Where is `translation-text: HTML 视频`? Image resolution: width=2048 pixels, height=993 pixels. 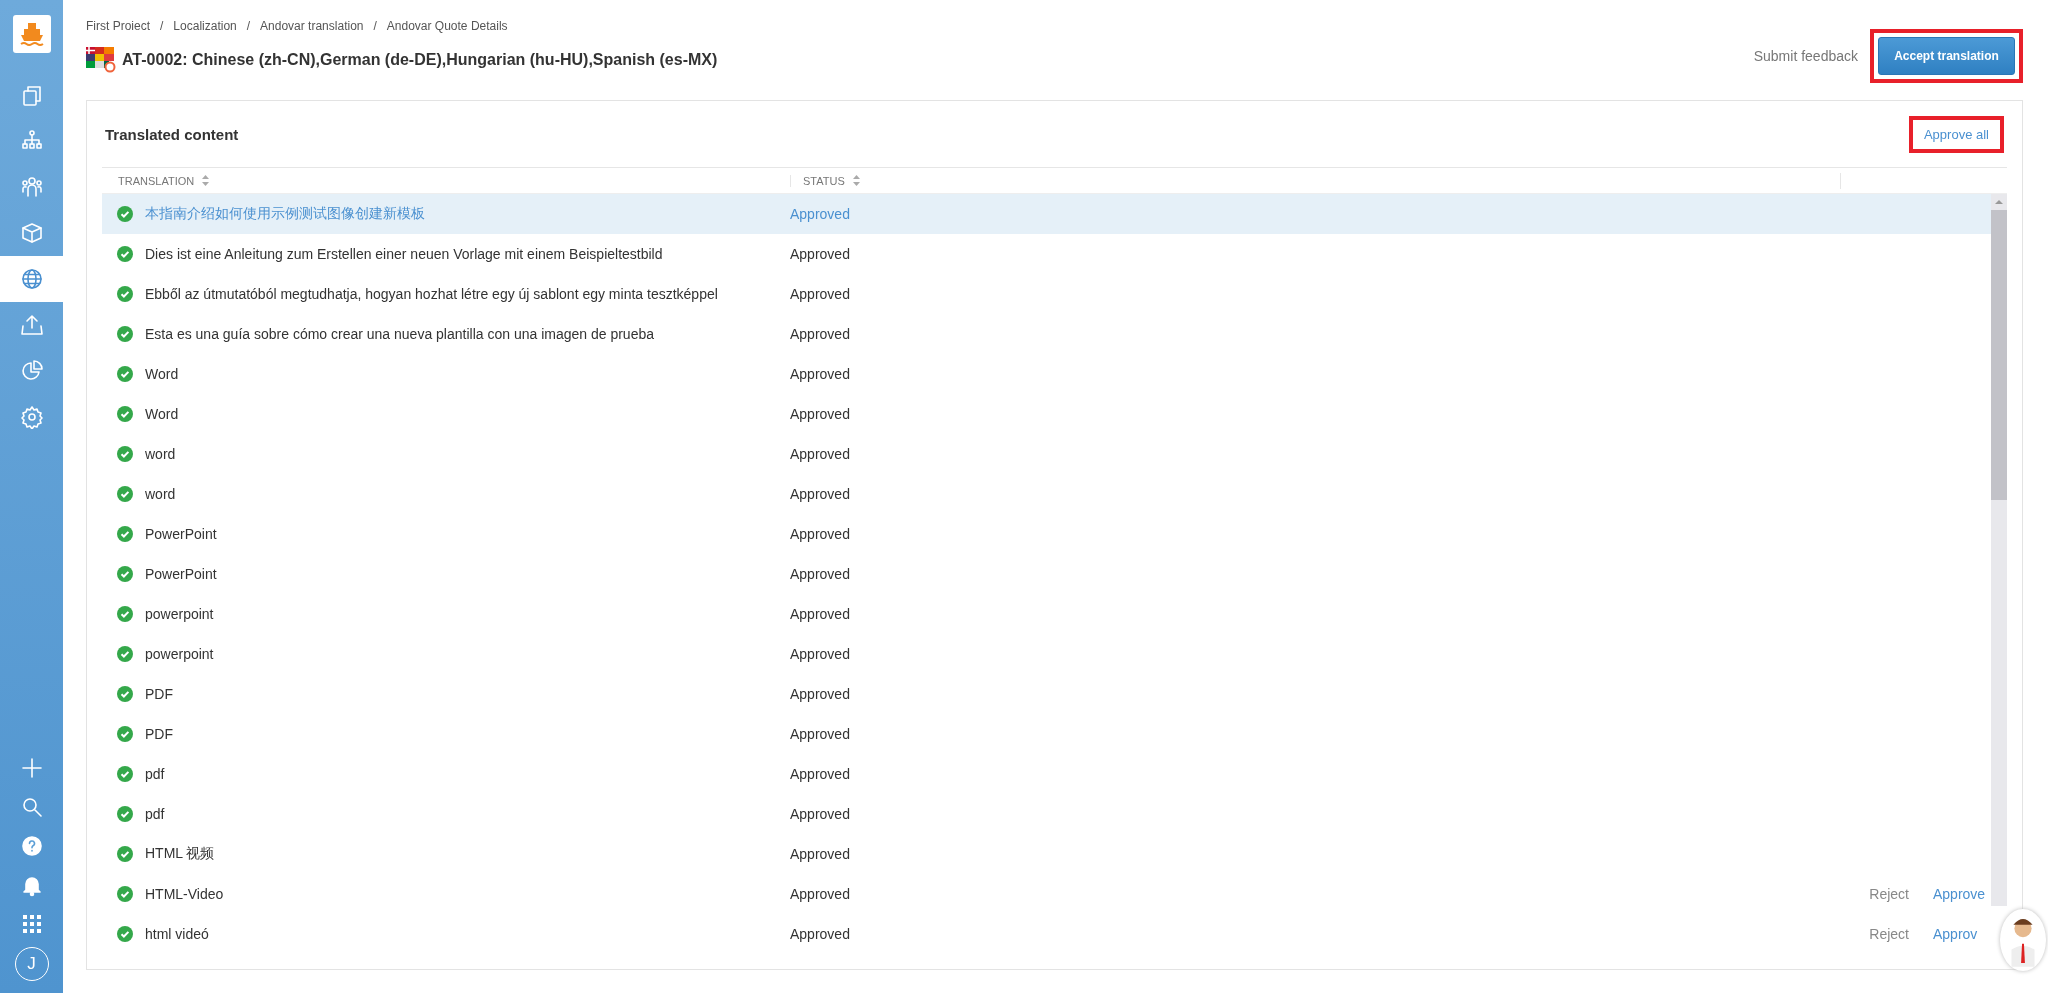
translation-text: HTML 视频 is located at coordinates (180, 854).